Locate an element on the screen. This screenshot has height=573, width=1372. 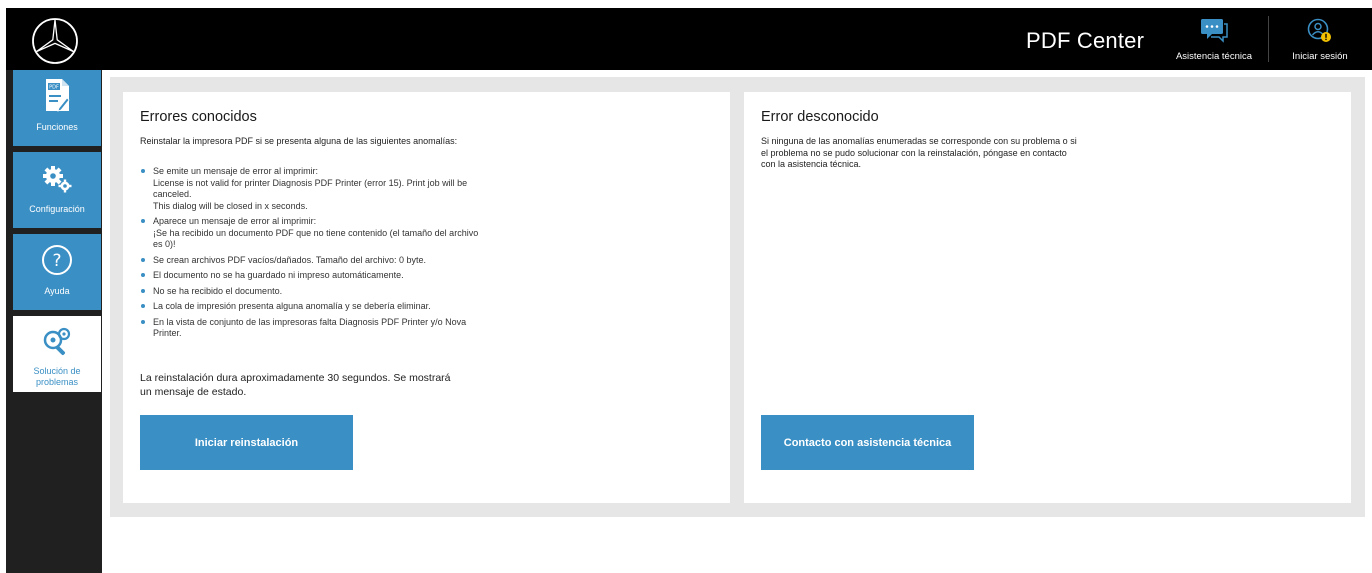
contact-support-button: Contacto con asistencia técnica is located at coordinates (867, 442).